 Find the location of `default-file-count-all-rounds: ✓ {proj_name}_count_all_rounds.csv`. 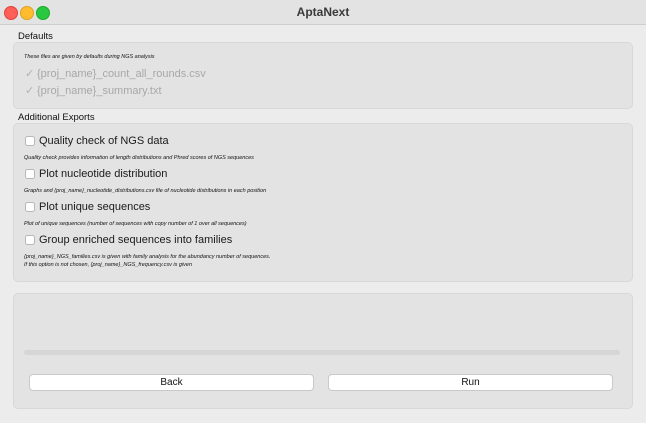

default-file-count-all-rounds: ✓ {proj_name}_count_all_rounds.csv is located at coordinates (115, 73).